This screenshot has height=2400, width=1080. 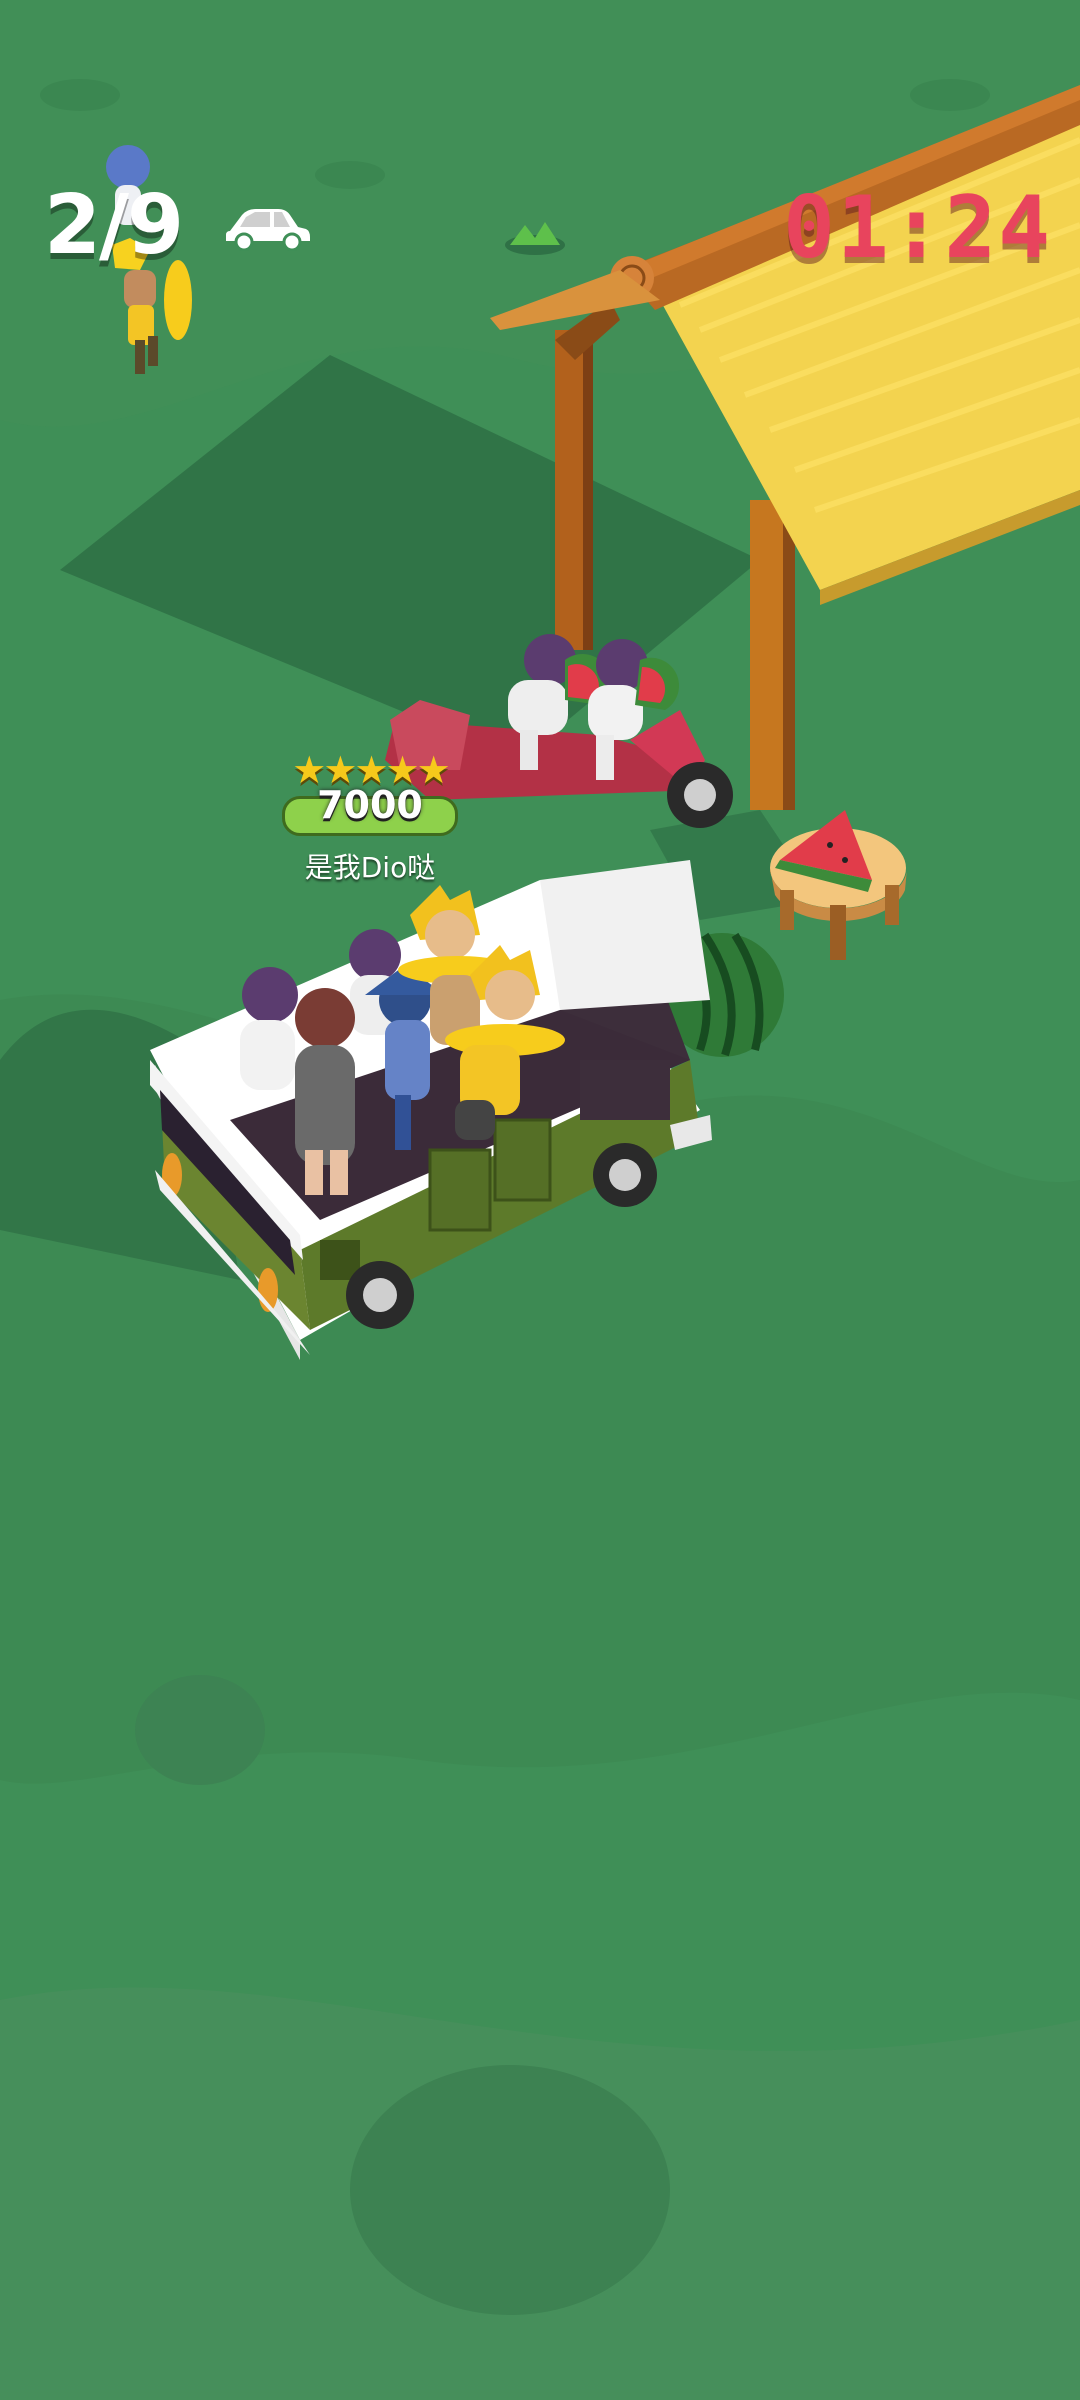 I want to click on passenger-count-text: 2/9, so click(x=114, y=225).